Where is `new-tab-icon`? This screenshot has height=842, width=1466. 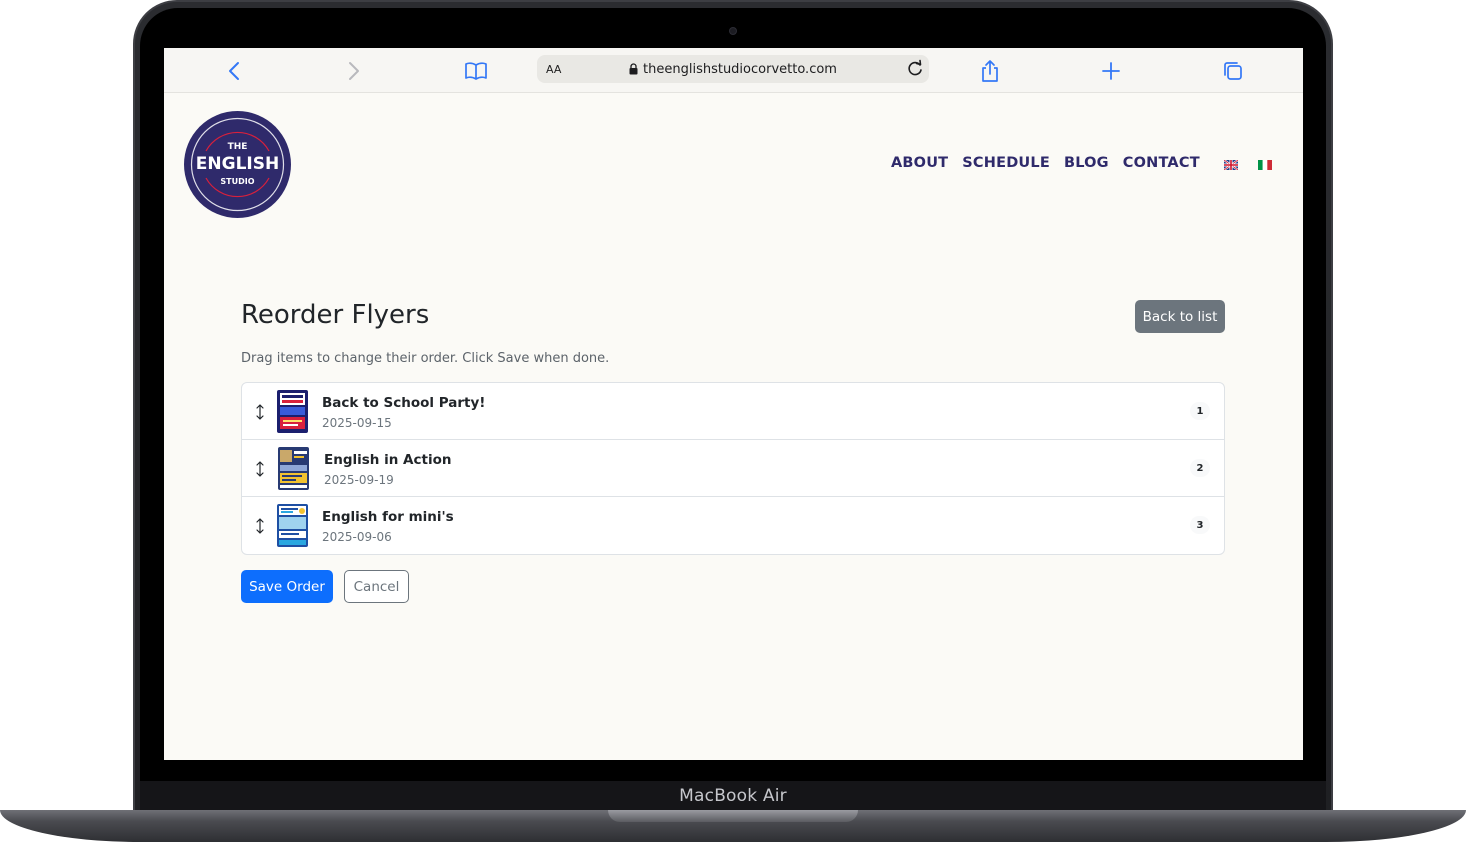 new-tab-icon is located at coordinates (1111, 71).